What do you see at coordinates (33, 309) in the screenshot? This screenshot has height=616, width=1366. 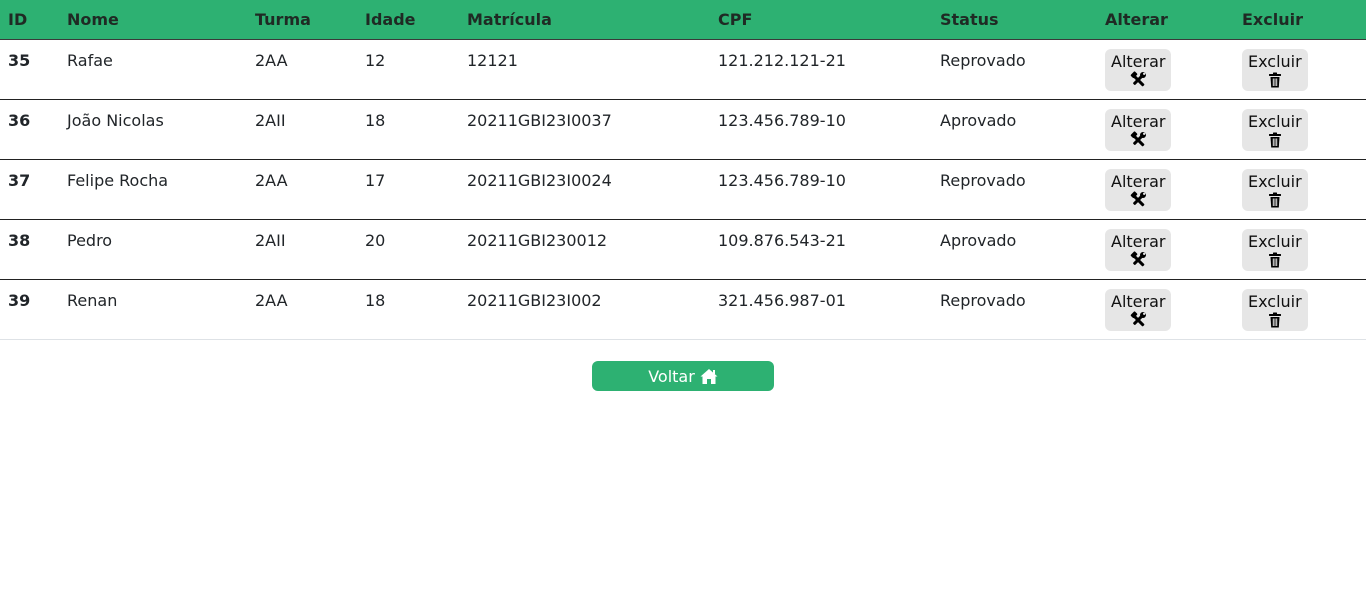 I see `cell-id: 39` at bounding box center [33, 309].